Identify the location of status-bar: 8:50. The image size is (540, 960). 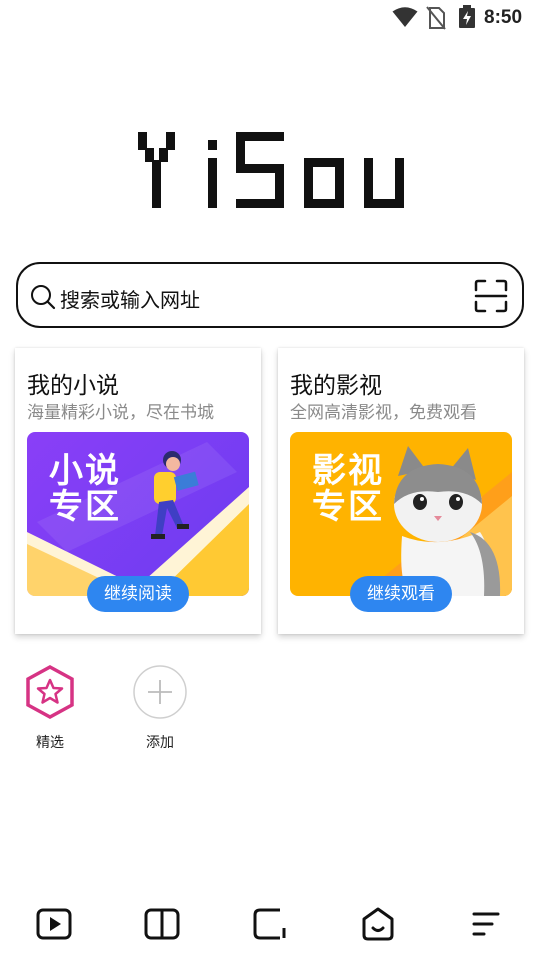
(270, 18).